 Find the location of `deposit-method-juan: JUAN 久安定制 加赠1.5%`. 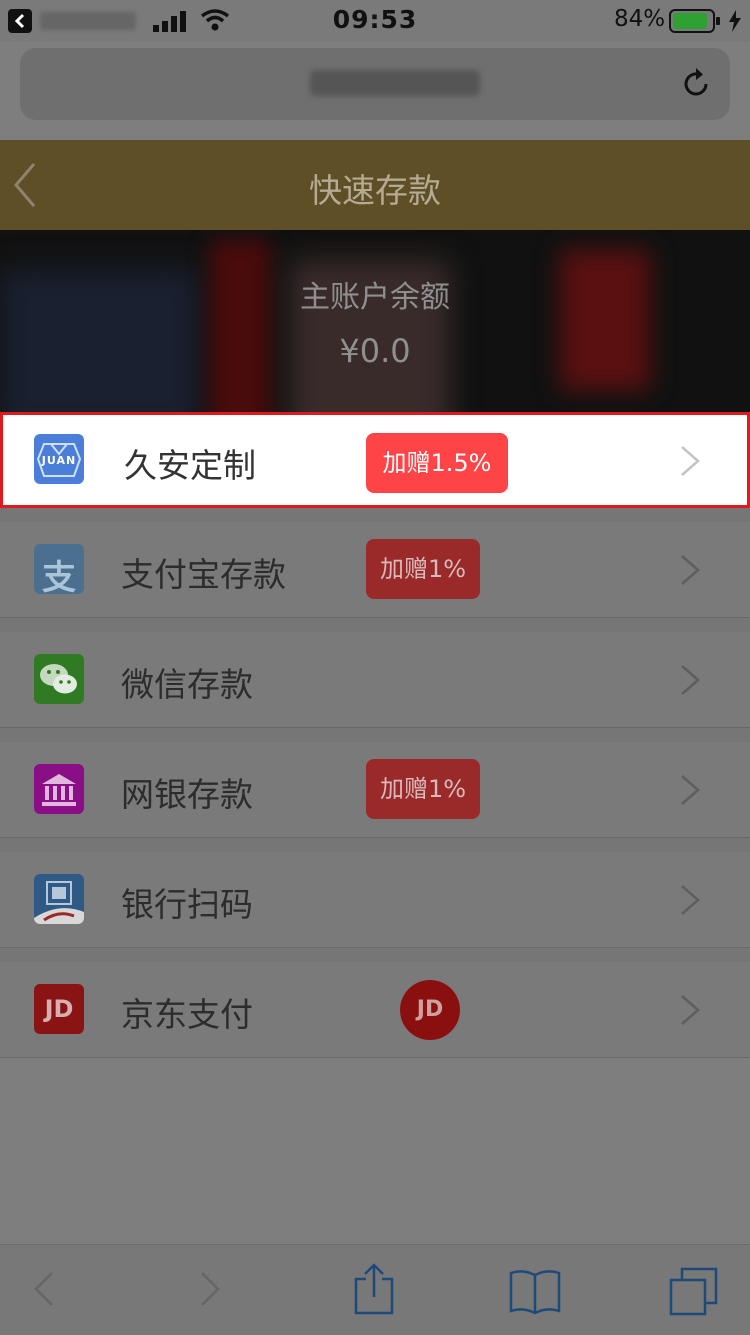

deposit-method-juan: JUAN 久安定制 加赠1.5% is located at coordinates (375, 460).